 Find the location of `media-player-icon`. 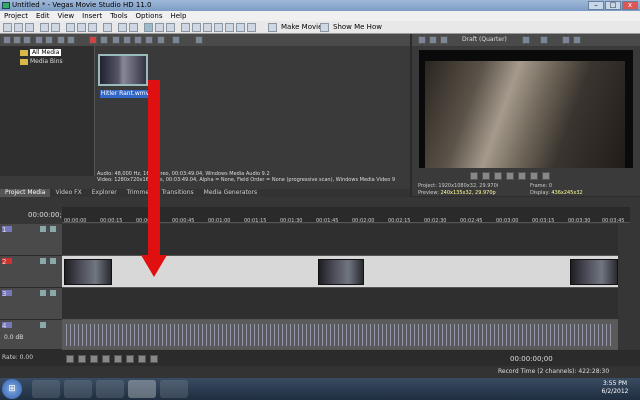

media-player-icon is located at coordinates (110, 389).